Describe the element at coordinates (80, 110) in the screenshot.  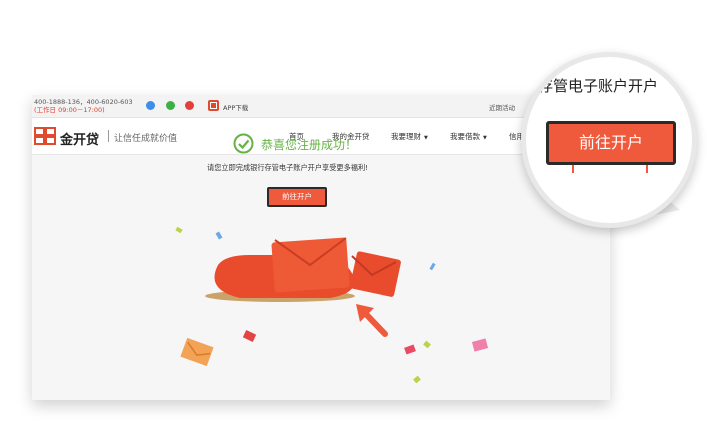
I see `hours-value: 09:00－17:00` at that location.